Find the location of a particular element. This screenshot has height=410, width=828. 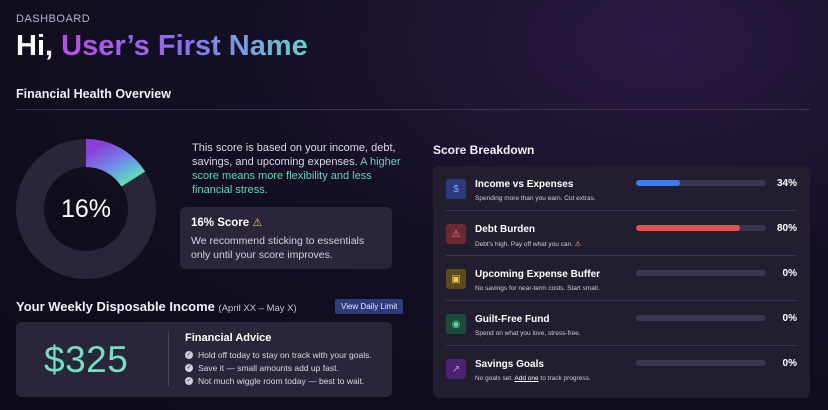

weekly-title-text: Your Weekly Disposable Income is located at coordinates (115, 306).